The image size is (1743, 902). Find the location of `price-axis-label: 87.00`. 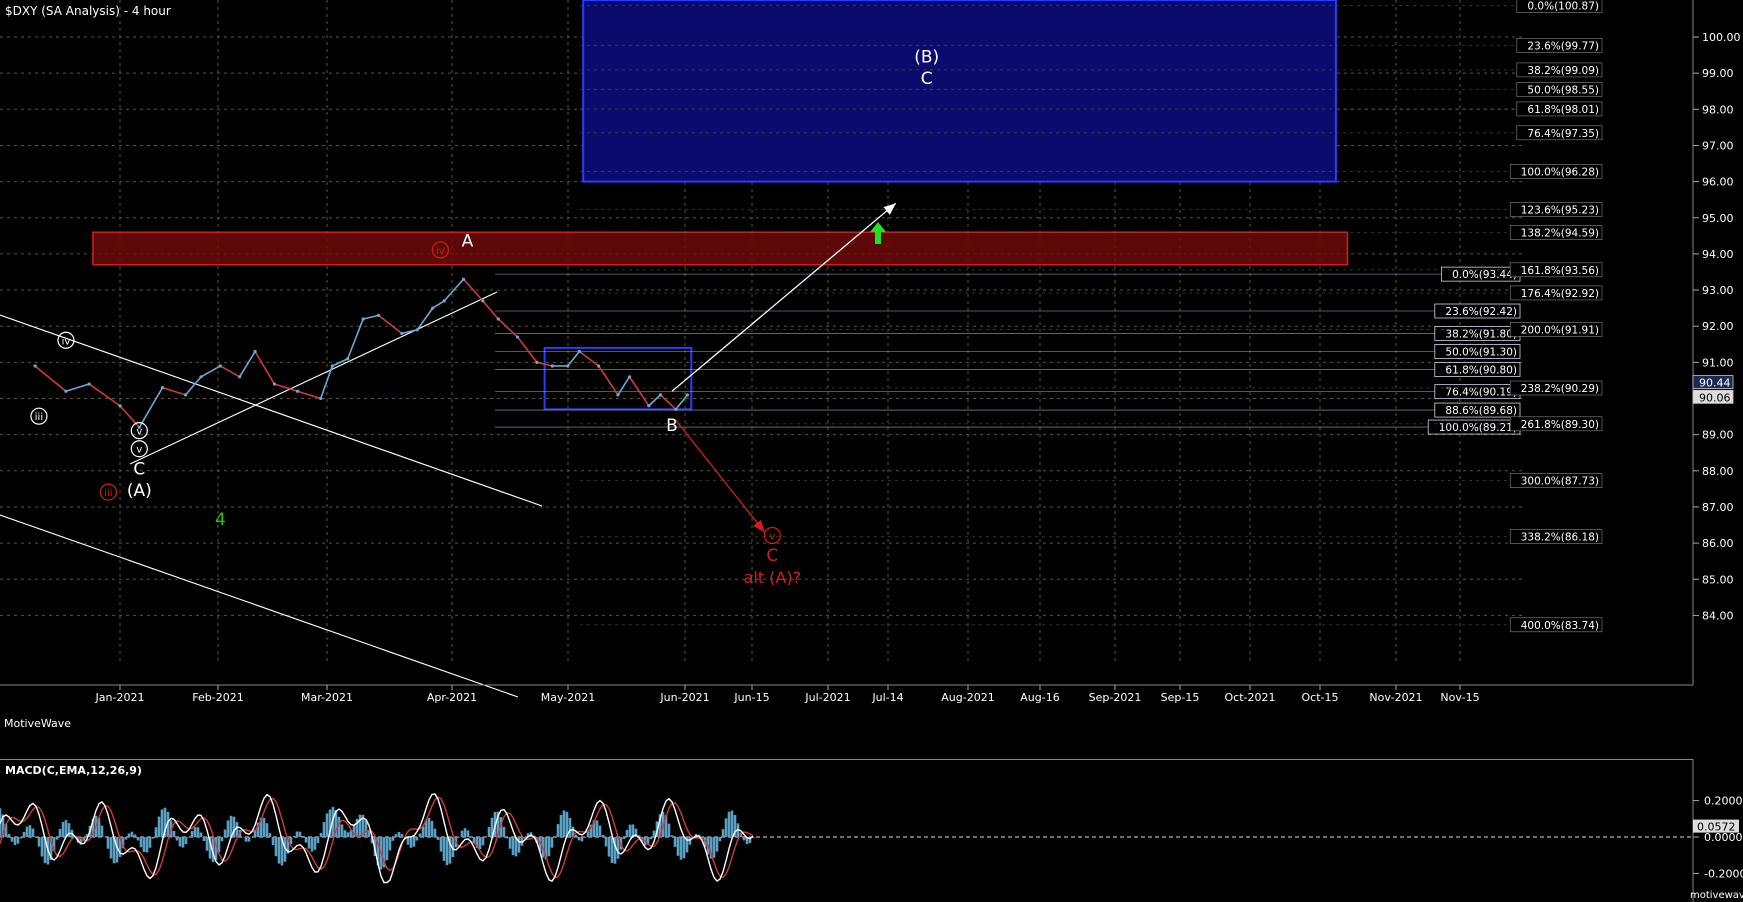

price-axis-label: 87.00 is located at coordinates (1718, 507).